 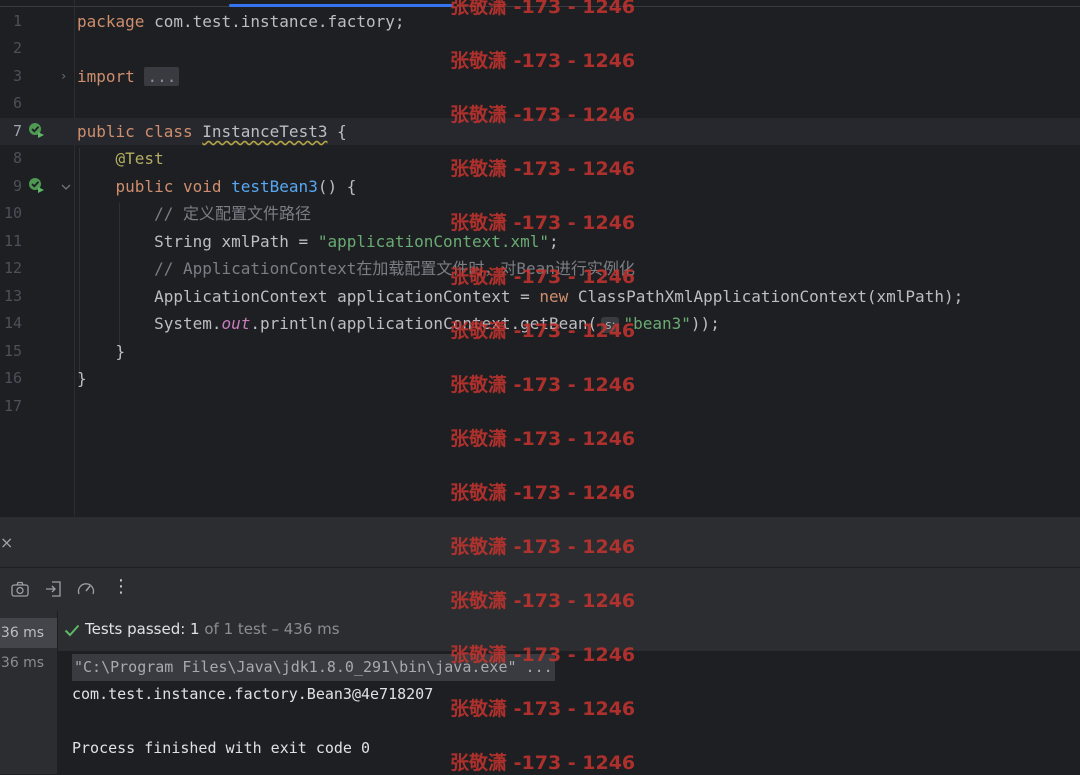 What do you see at coordinates (554, 241) in the screenshot?
I see `code-token: ;` at bounding box center [554, 241].